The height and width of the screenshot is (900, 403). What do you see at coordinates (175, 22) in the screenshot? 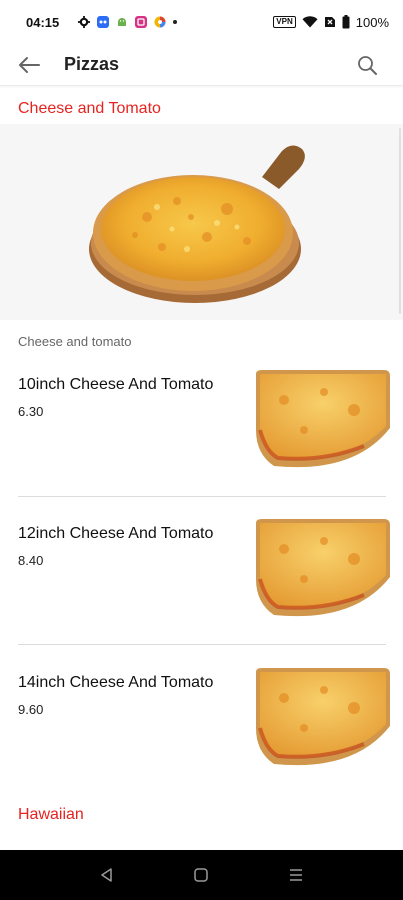
I see `notification-dot` at bounding box center [175, 22].